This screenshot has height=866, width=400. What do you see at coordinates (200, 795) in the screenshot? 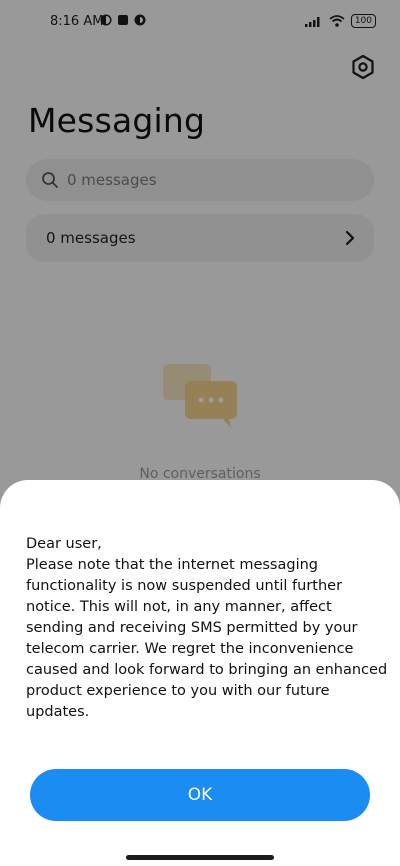
I see `ok-button: OK` at bounding box center [200, 795].